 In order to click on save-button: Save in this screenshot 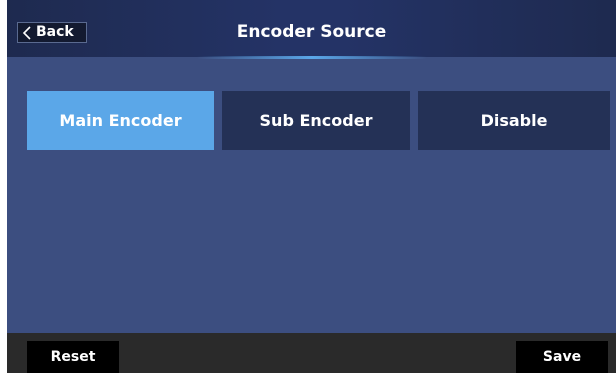, I will do `click(562, 357)`.